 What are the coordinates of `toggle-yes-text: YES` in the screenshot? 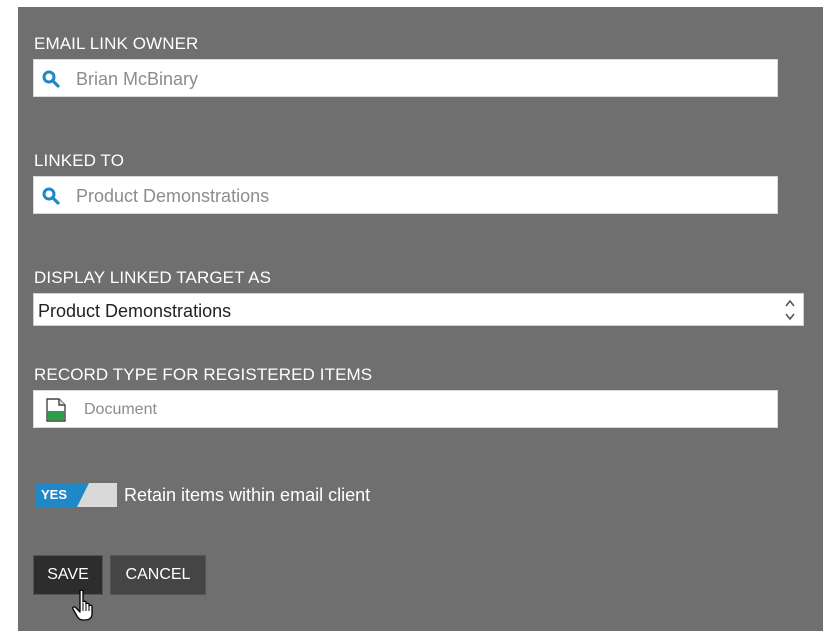 It's located at (54, 494).